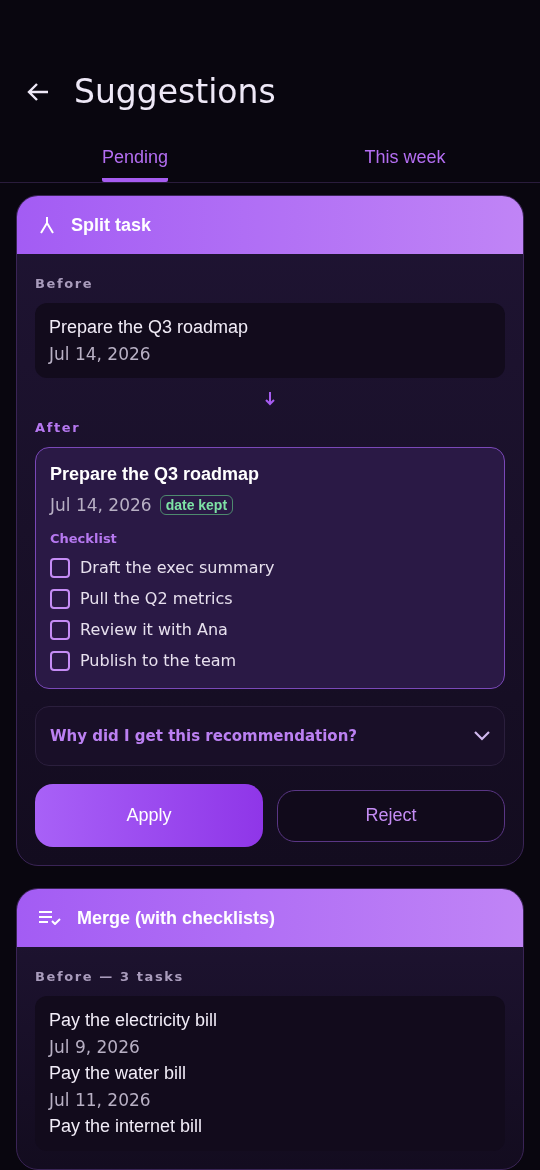 The height and width of the screenshot is (1170, 540). Describe the element at coordinates (110, 976) in the screenshot. I see `section-label: Before — 3 tasks` at that location.